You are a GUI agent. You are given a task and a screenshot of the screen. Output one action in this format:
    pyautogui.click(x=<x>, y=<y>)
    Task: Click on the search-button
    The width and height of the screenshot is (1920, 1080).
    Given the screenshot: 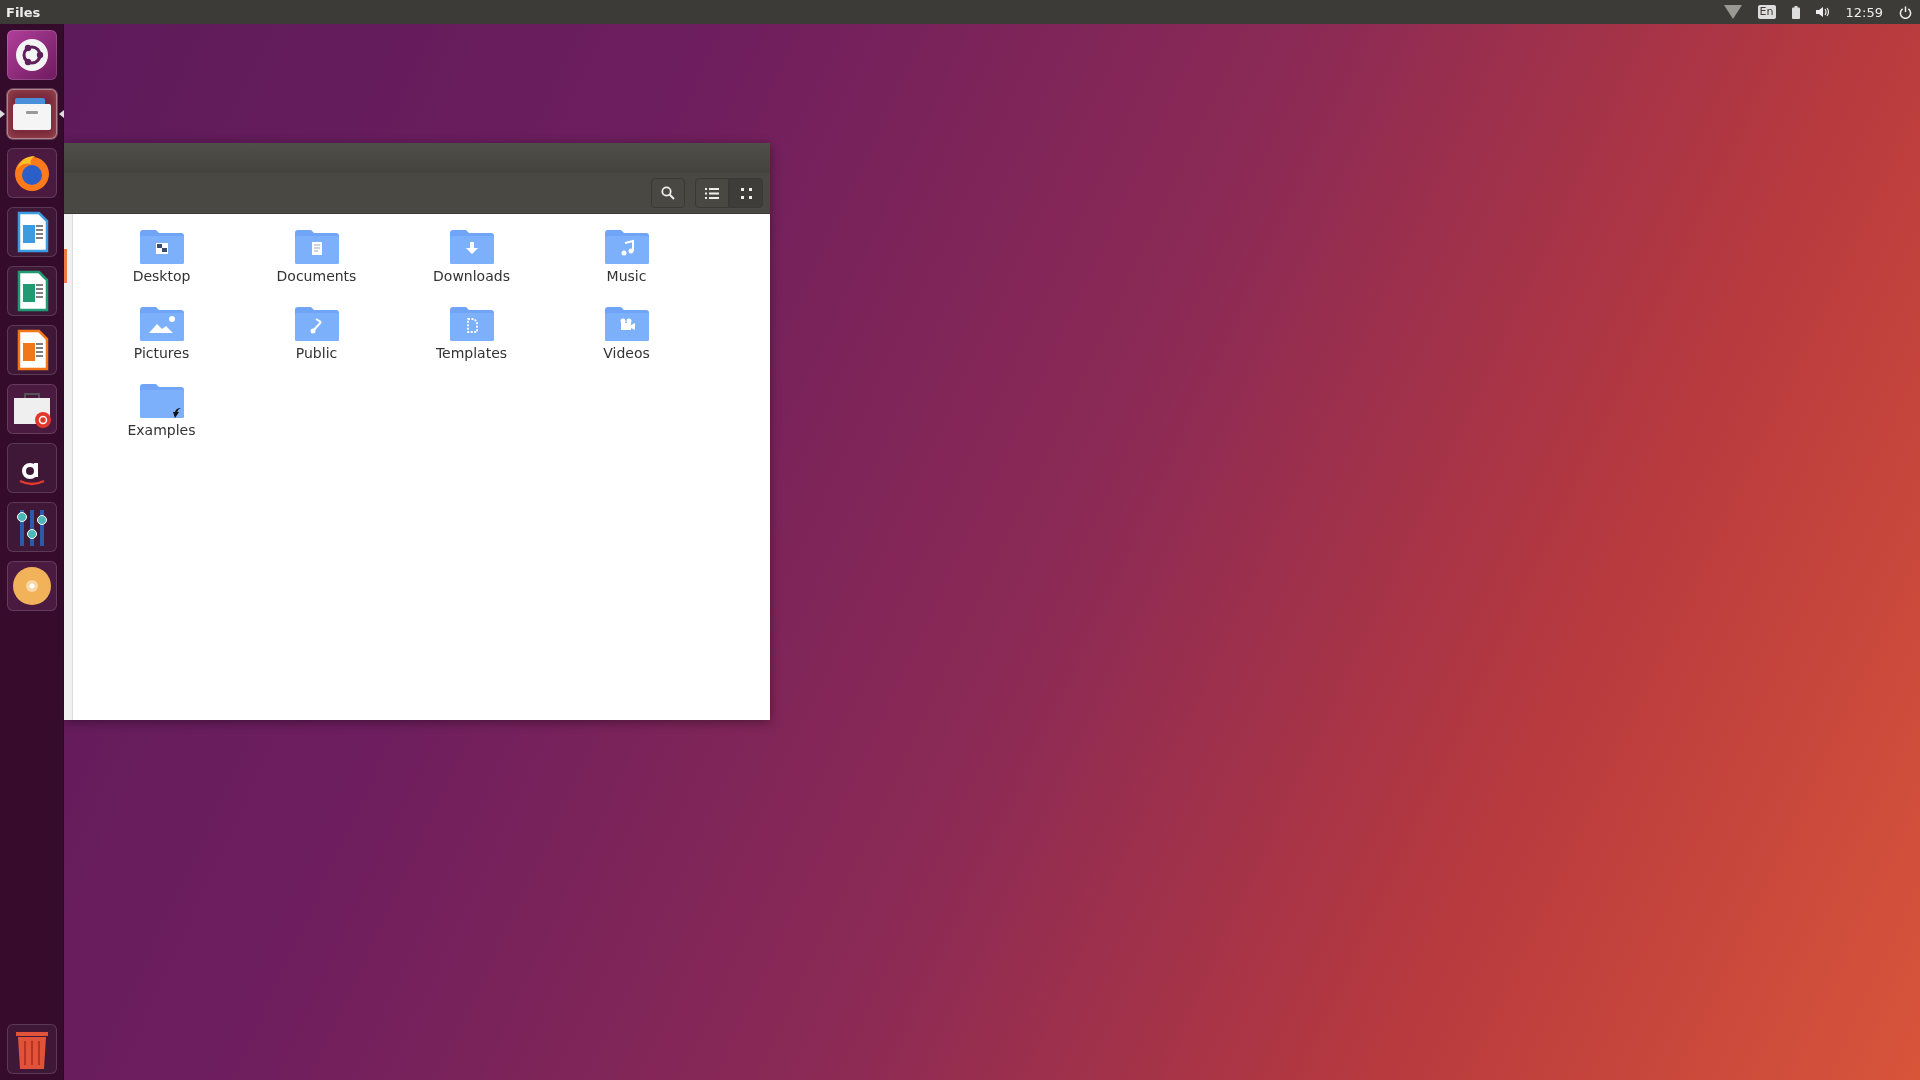 What is the action you would take?
    pyautogui.click(x=668, y=193)
    